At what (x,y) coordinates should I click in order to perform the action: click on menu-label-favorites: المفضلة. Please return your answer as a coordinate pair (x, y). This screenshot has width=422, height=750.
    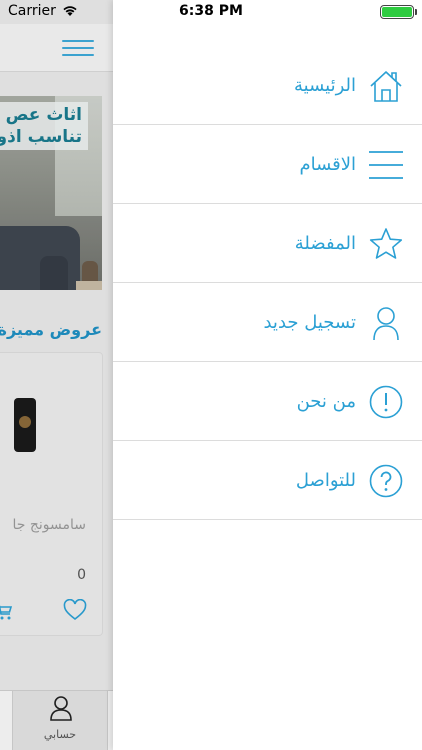
    Looking at the image, I should click on (325, 243).